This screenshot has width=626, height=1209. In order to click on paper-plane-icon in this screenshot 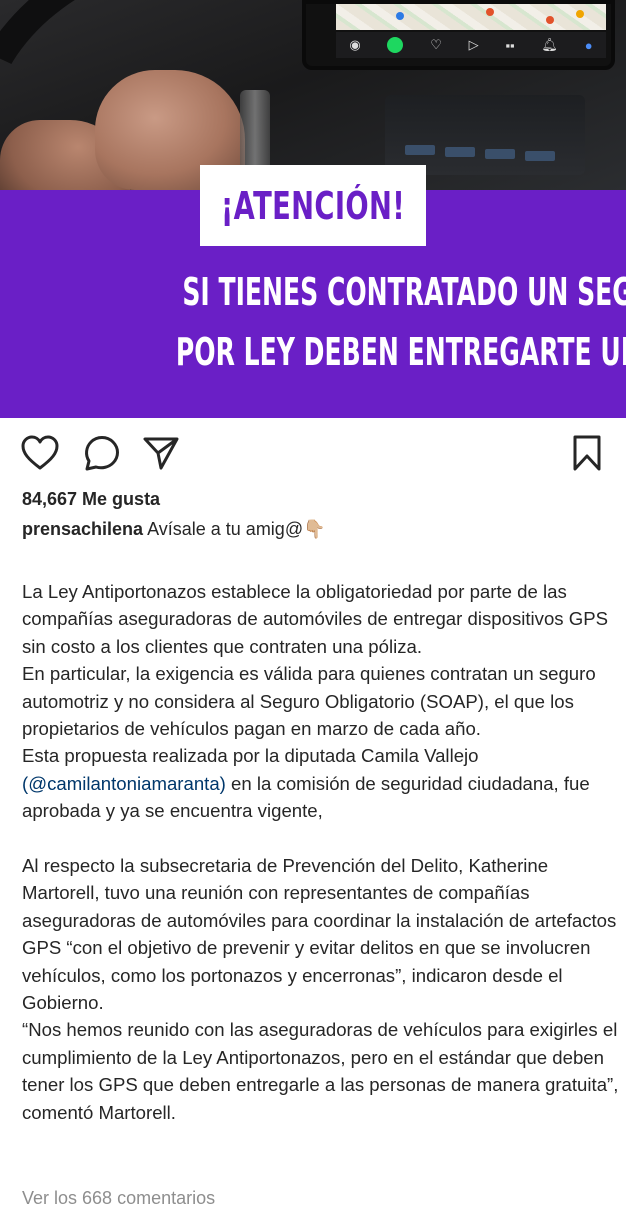, I will do `click(161, 453)`.